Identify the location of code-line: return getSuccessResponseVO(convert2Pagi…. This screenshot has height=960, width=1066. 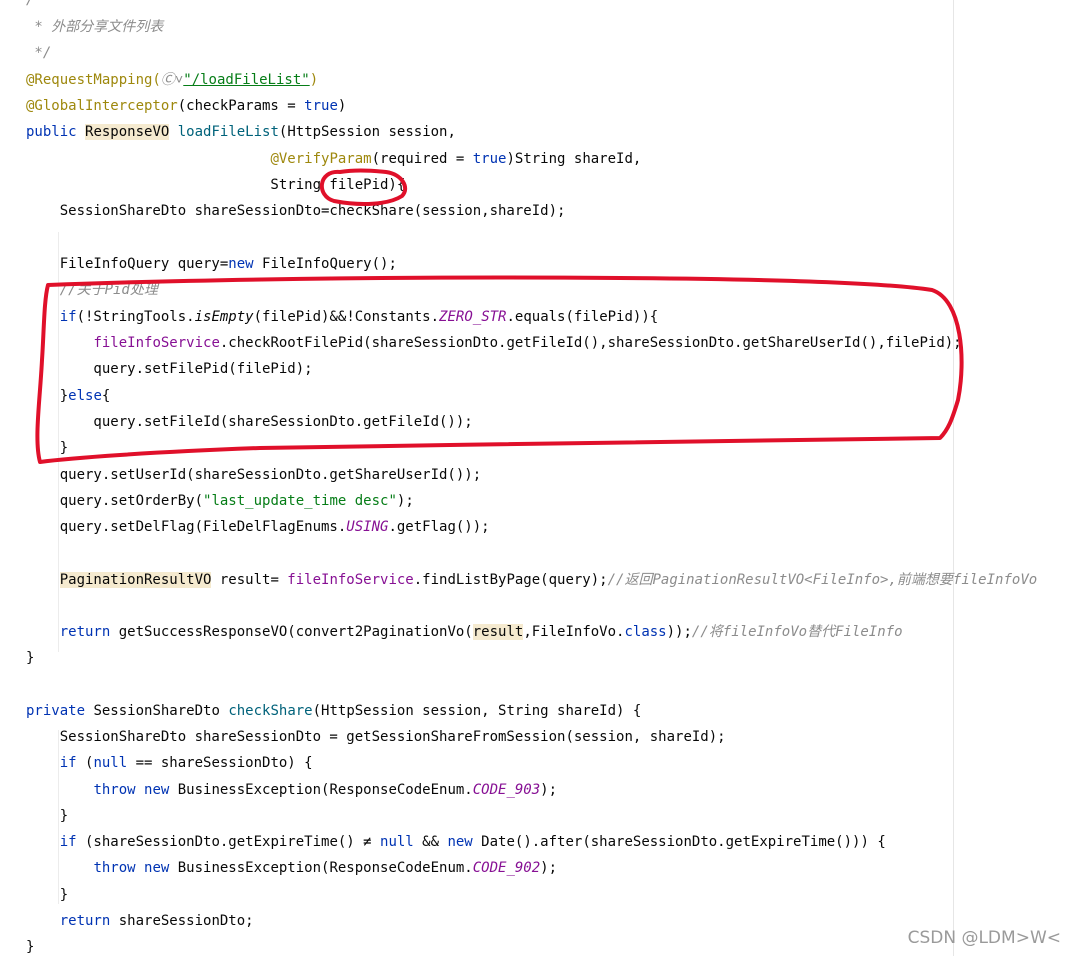
(464, 632).